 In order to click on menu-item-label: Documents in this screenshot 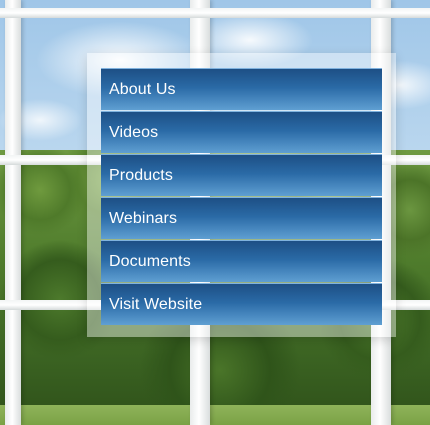, I will do `click(150, 261)`.